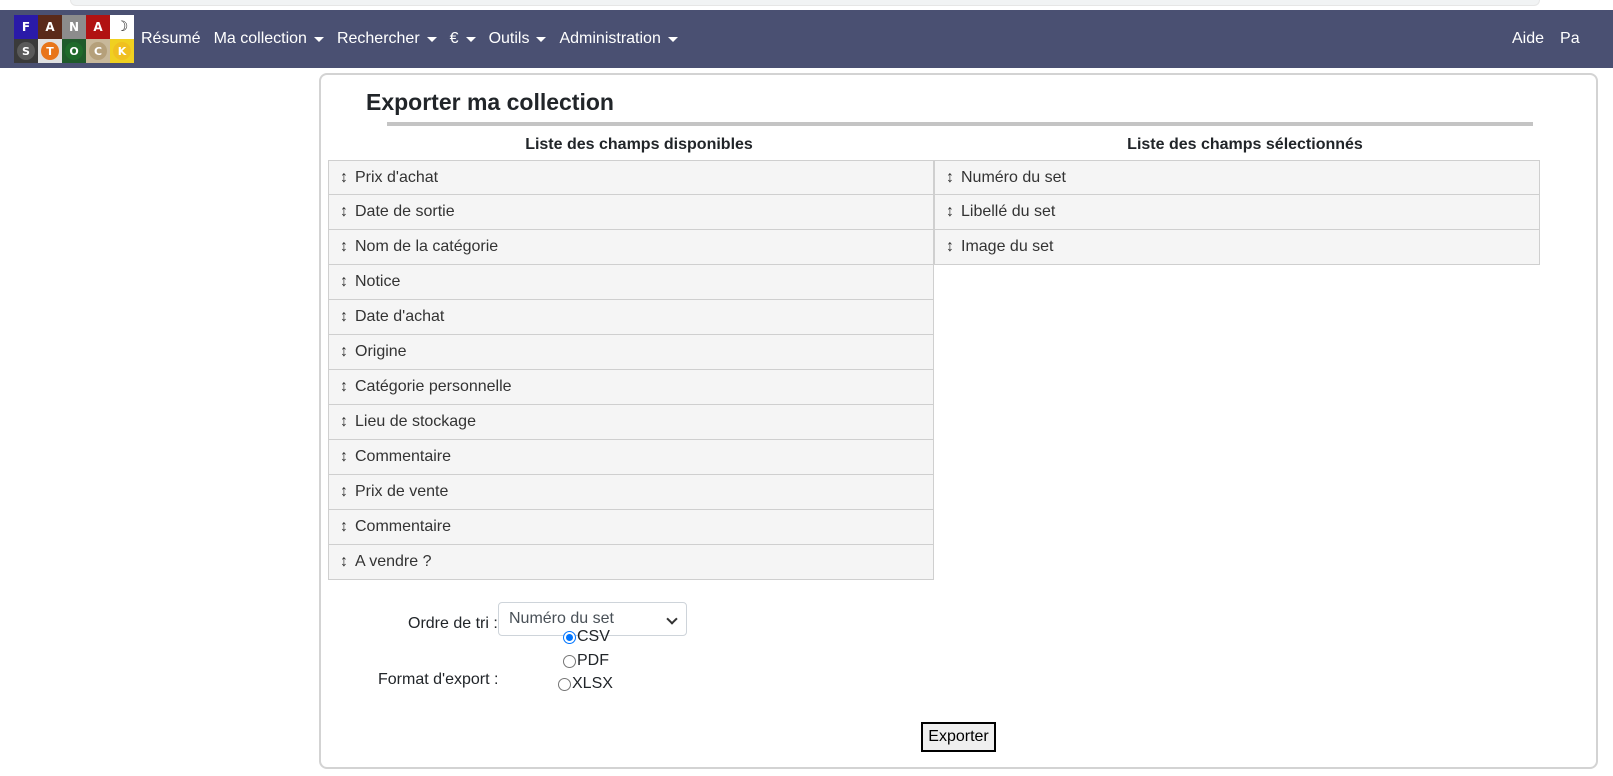  I want to click on logo-tile: N, so click(74, 27).